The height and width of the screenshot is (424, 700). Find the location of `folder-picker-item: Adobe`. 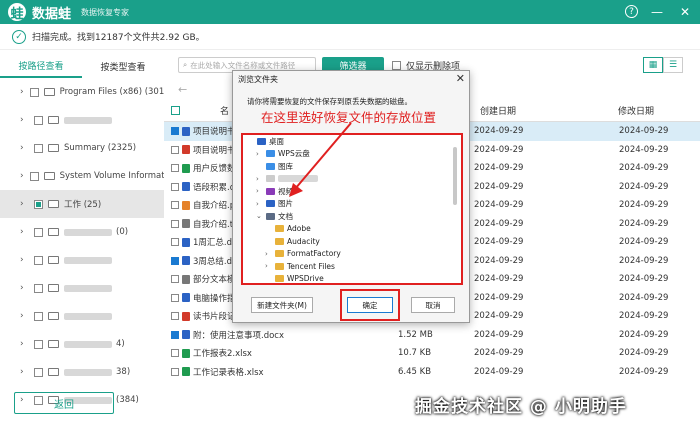

folder-picker-item: Adobe is located at coordinates (352, 229).